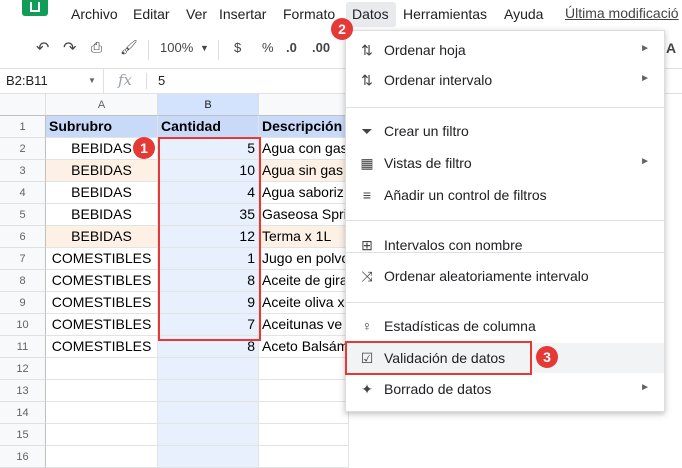  What do you see at coordinates (304, 325) in the screenshot?
I see `table-cell: Aceitunas ve` at bounding box center [304, 325].